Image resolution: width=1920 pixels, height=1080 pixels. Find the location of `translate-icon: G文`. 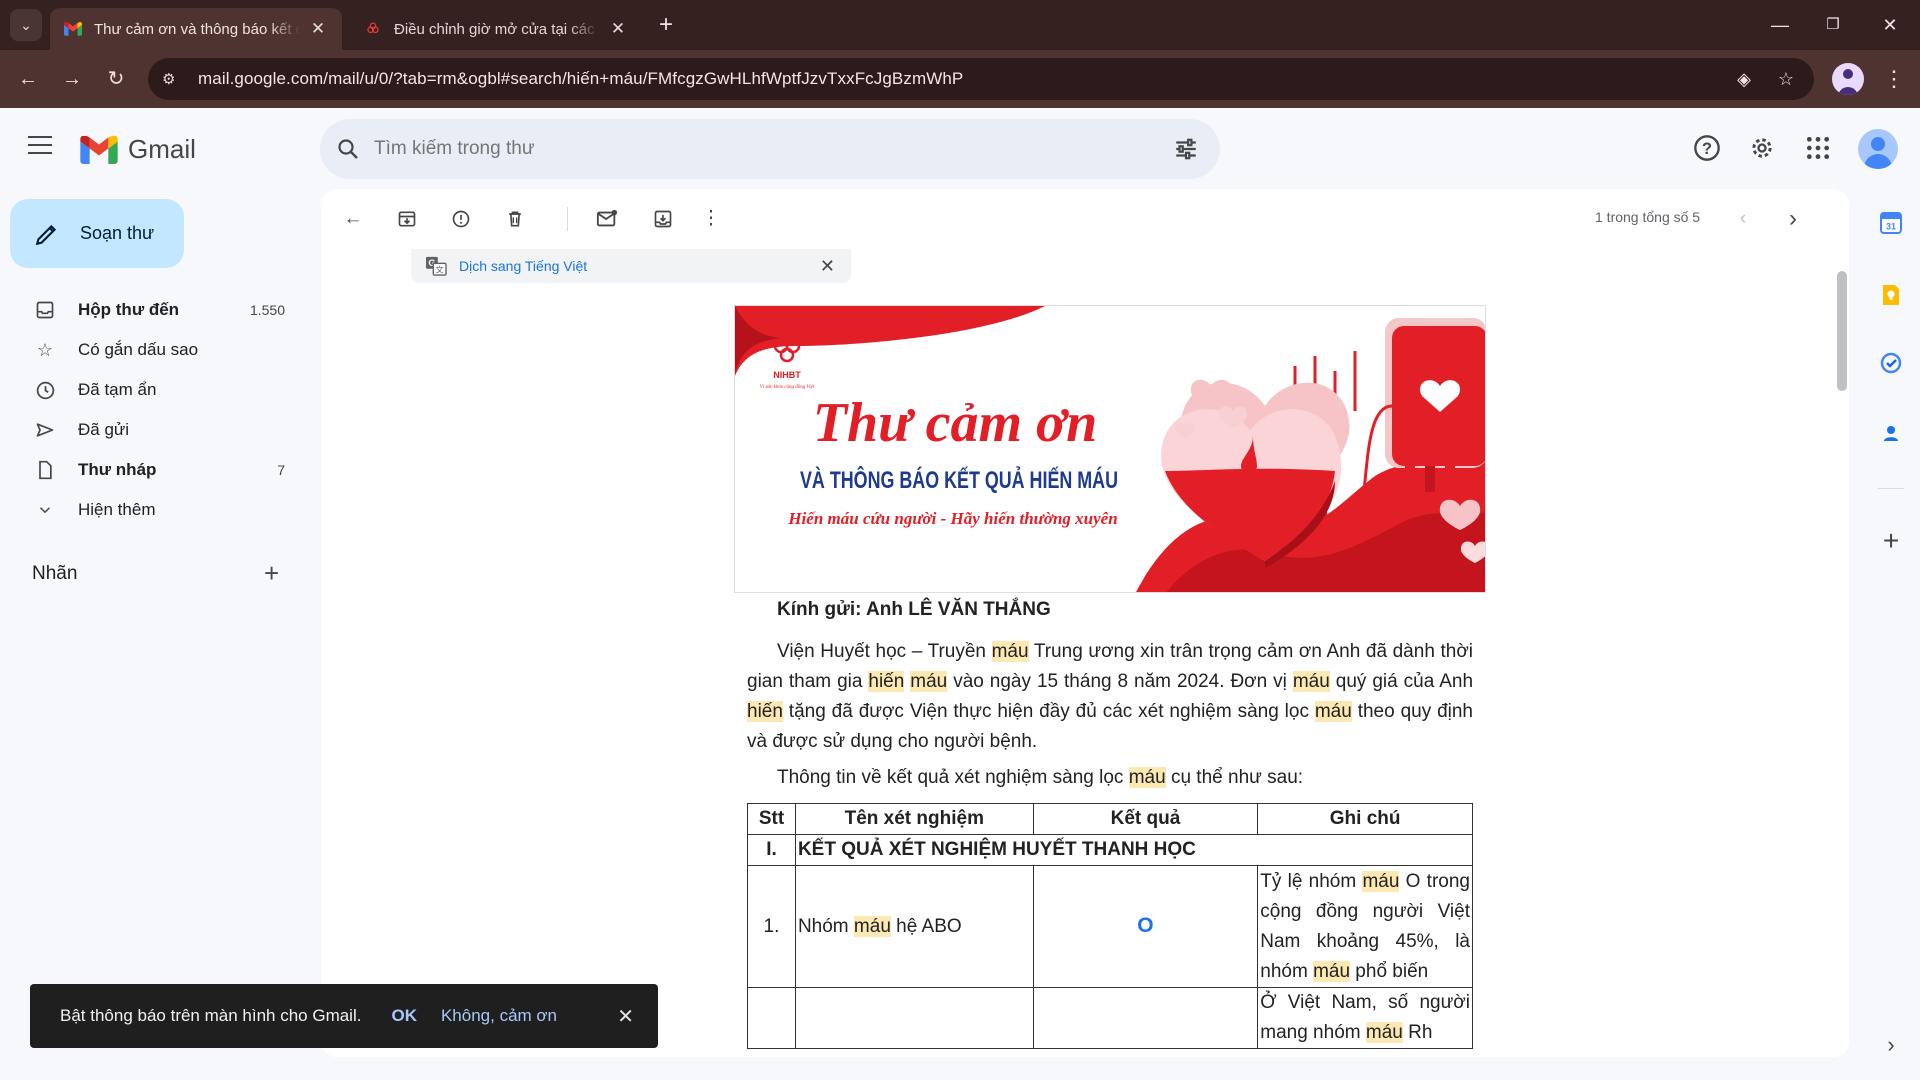

translate-icon: G文 is located at coordinates (436, 266).